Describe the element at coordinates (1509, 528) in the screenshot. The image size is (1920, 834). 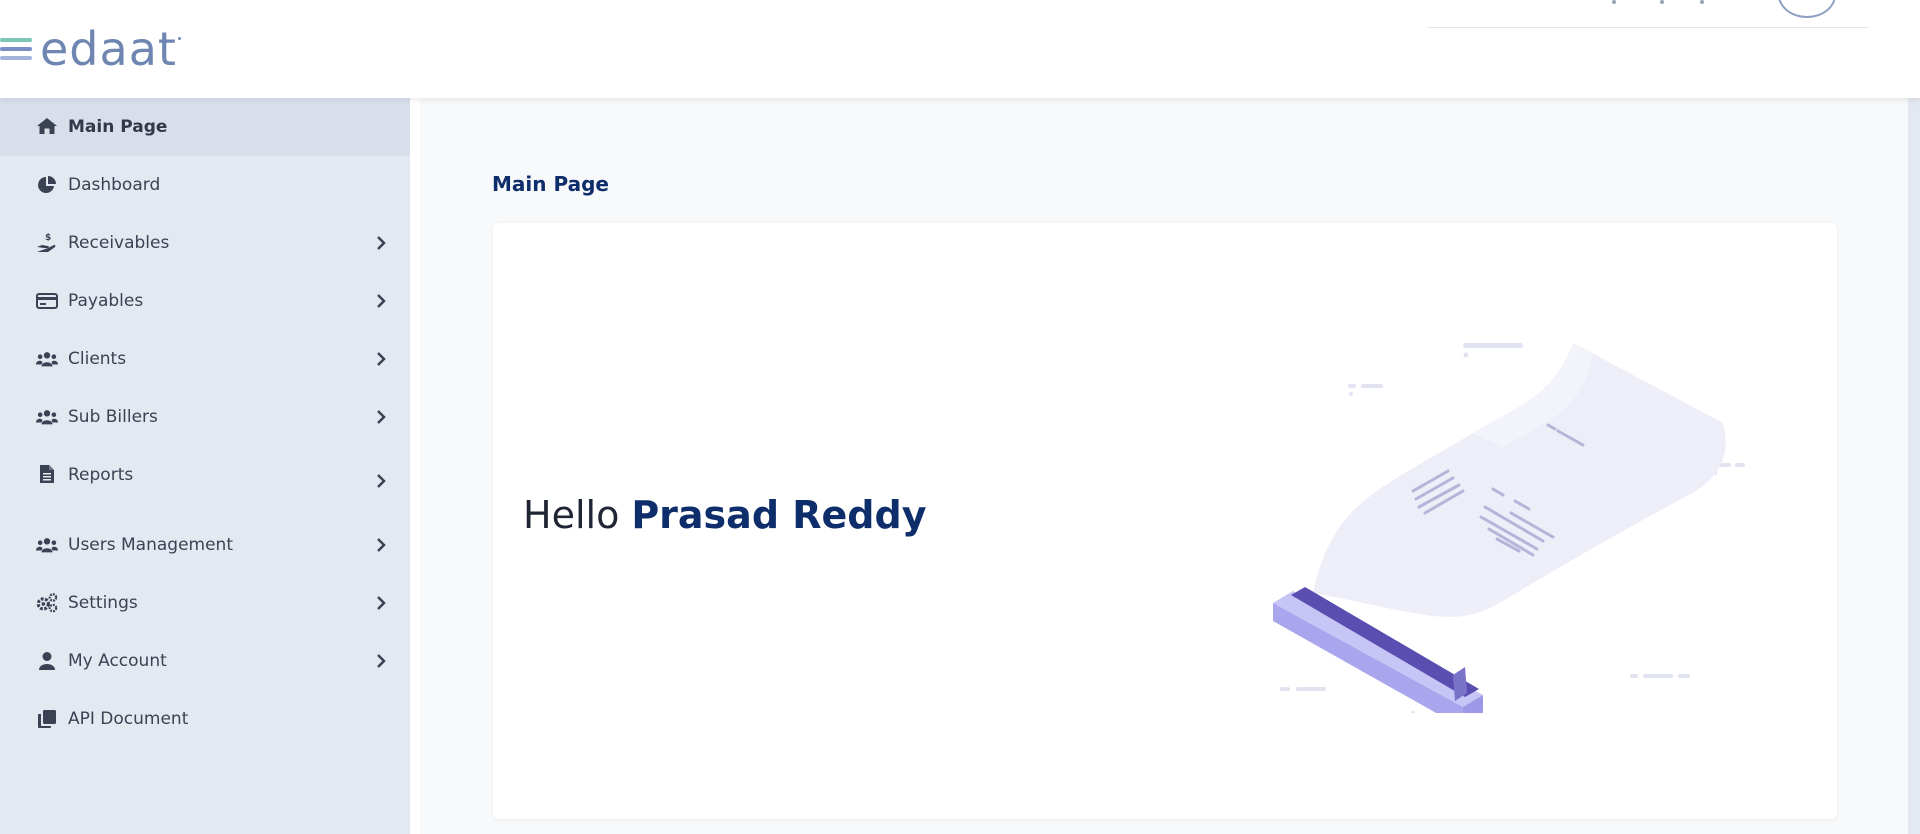
I see `receipt-printer-illustration` at that location.